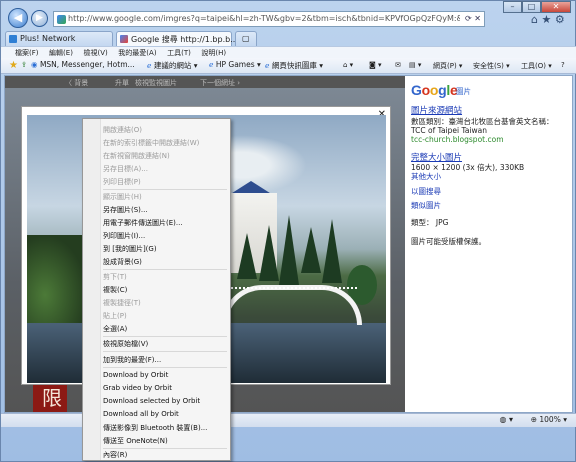 This screenshot has height=462, width=576. What do you see at coordinates (292, 305) in the screenshot?
I see `photo-bridge` at bounding box center [292, 305].